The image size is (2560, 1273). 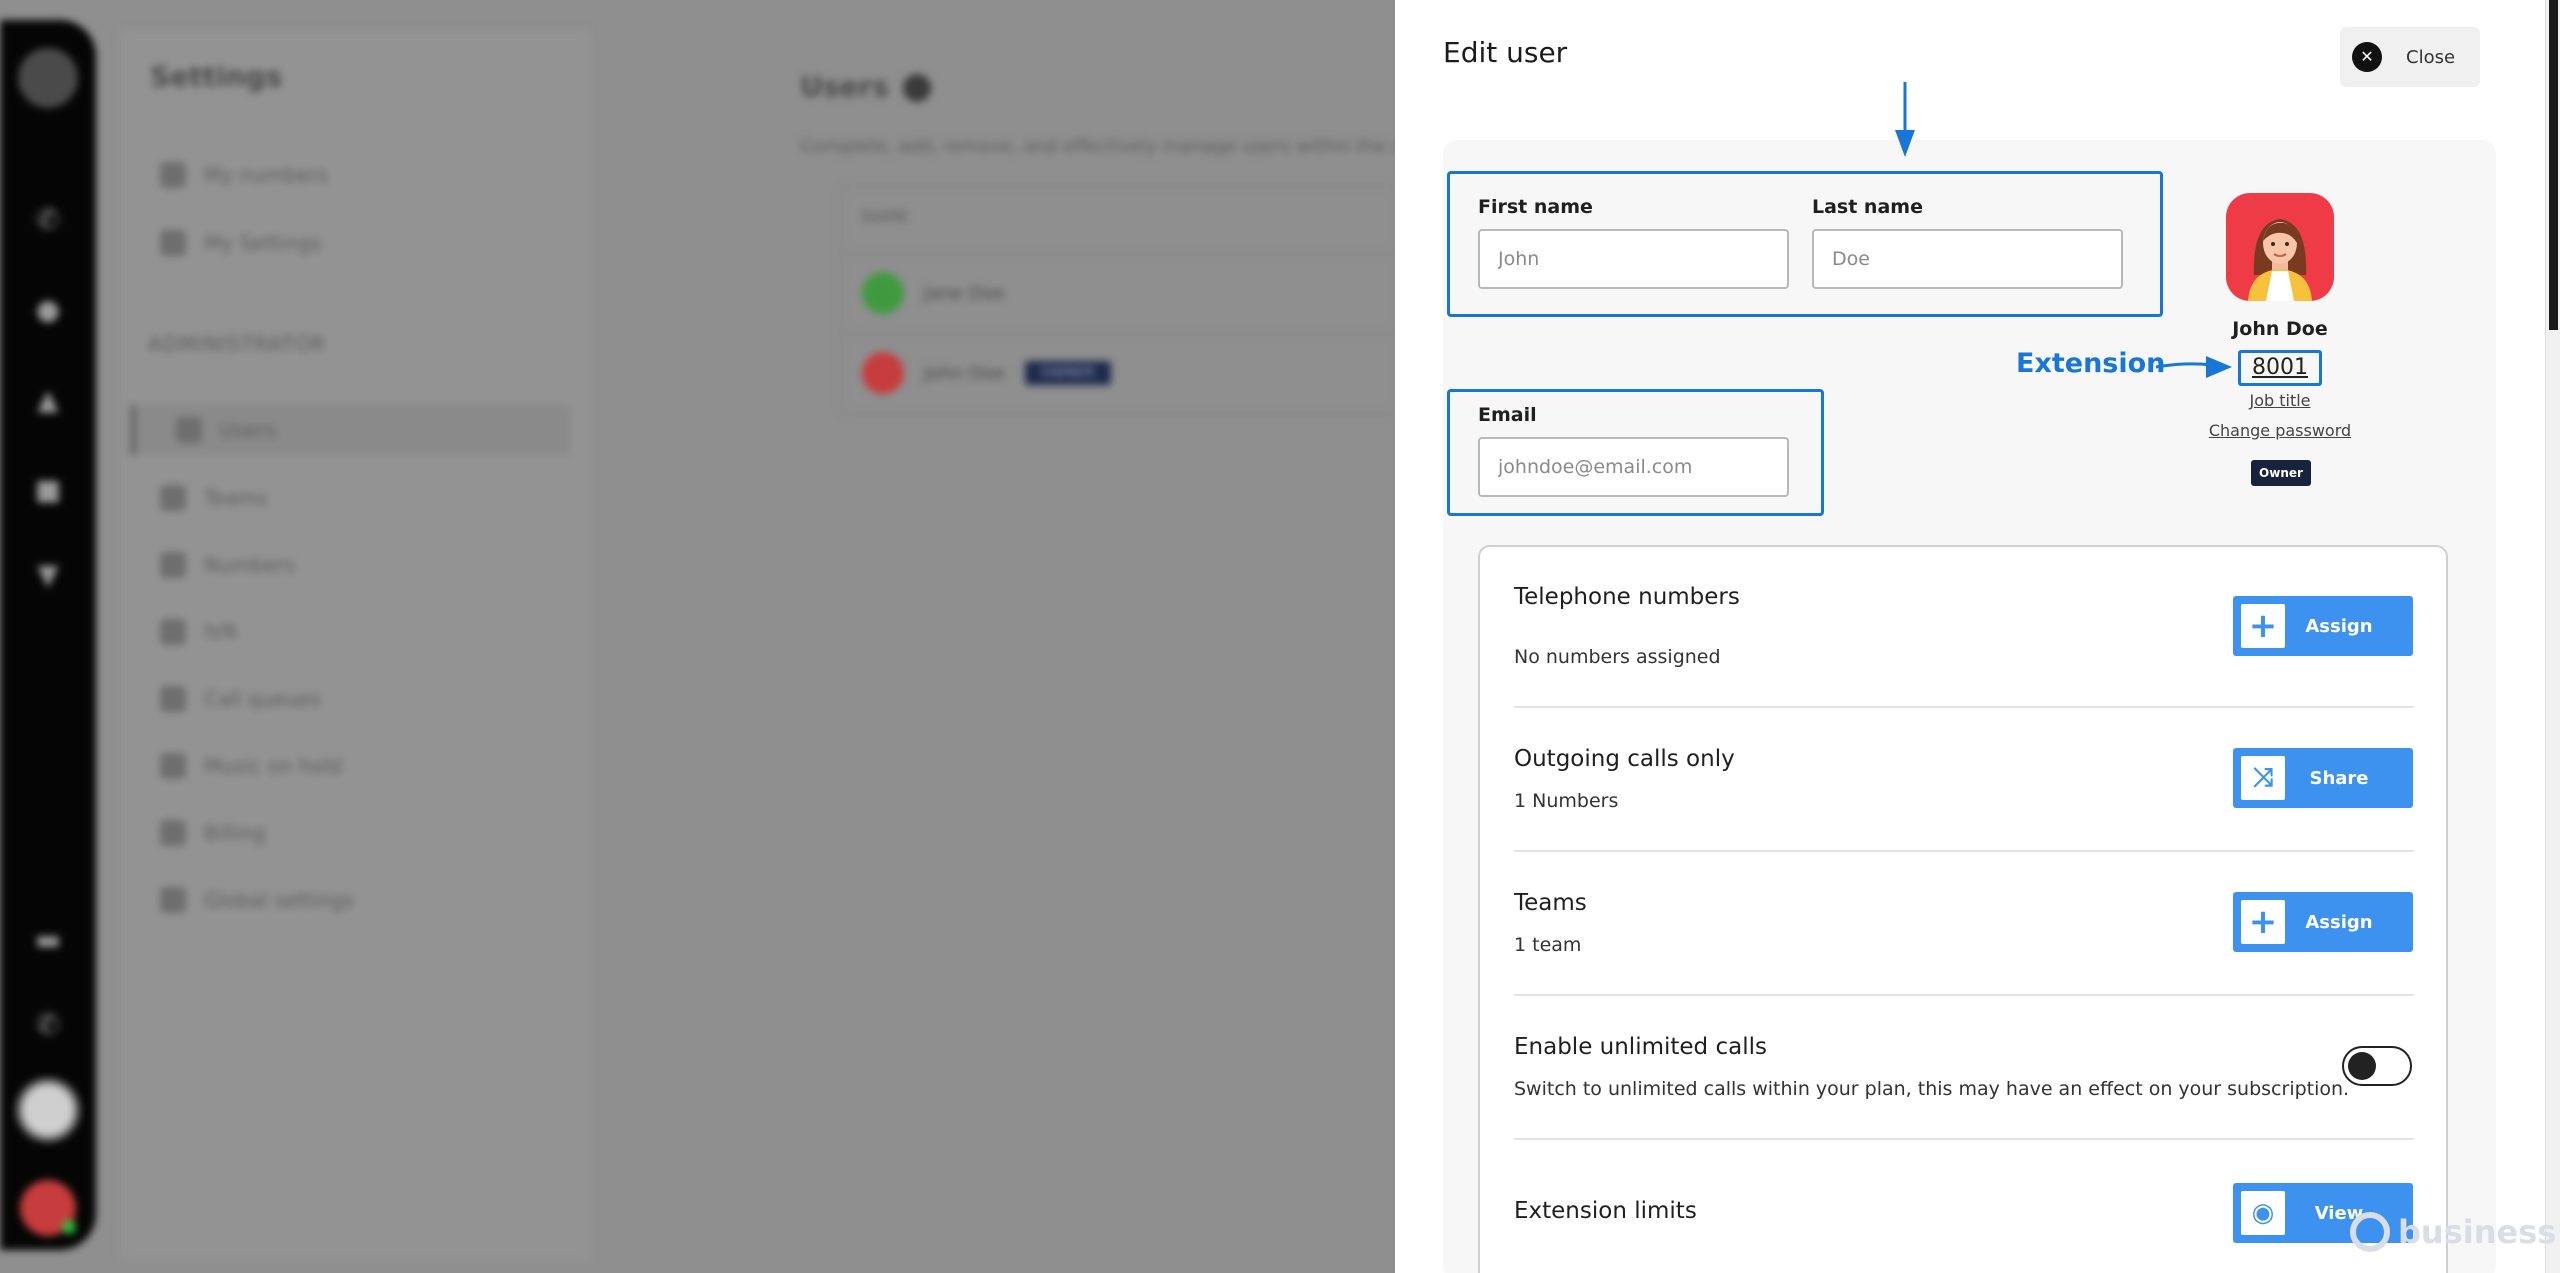 What do you see at coordinates (1548, 945) in the screenshot?
I see `teams-count: 1 team` at bounding box center [1548, 945].